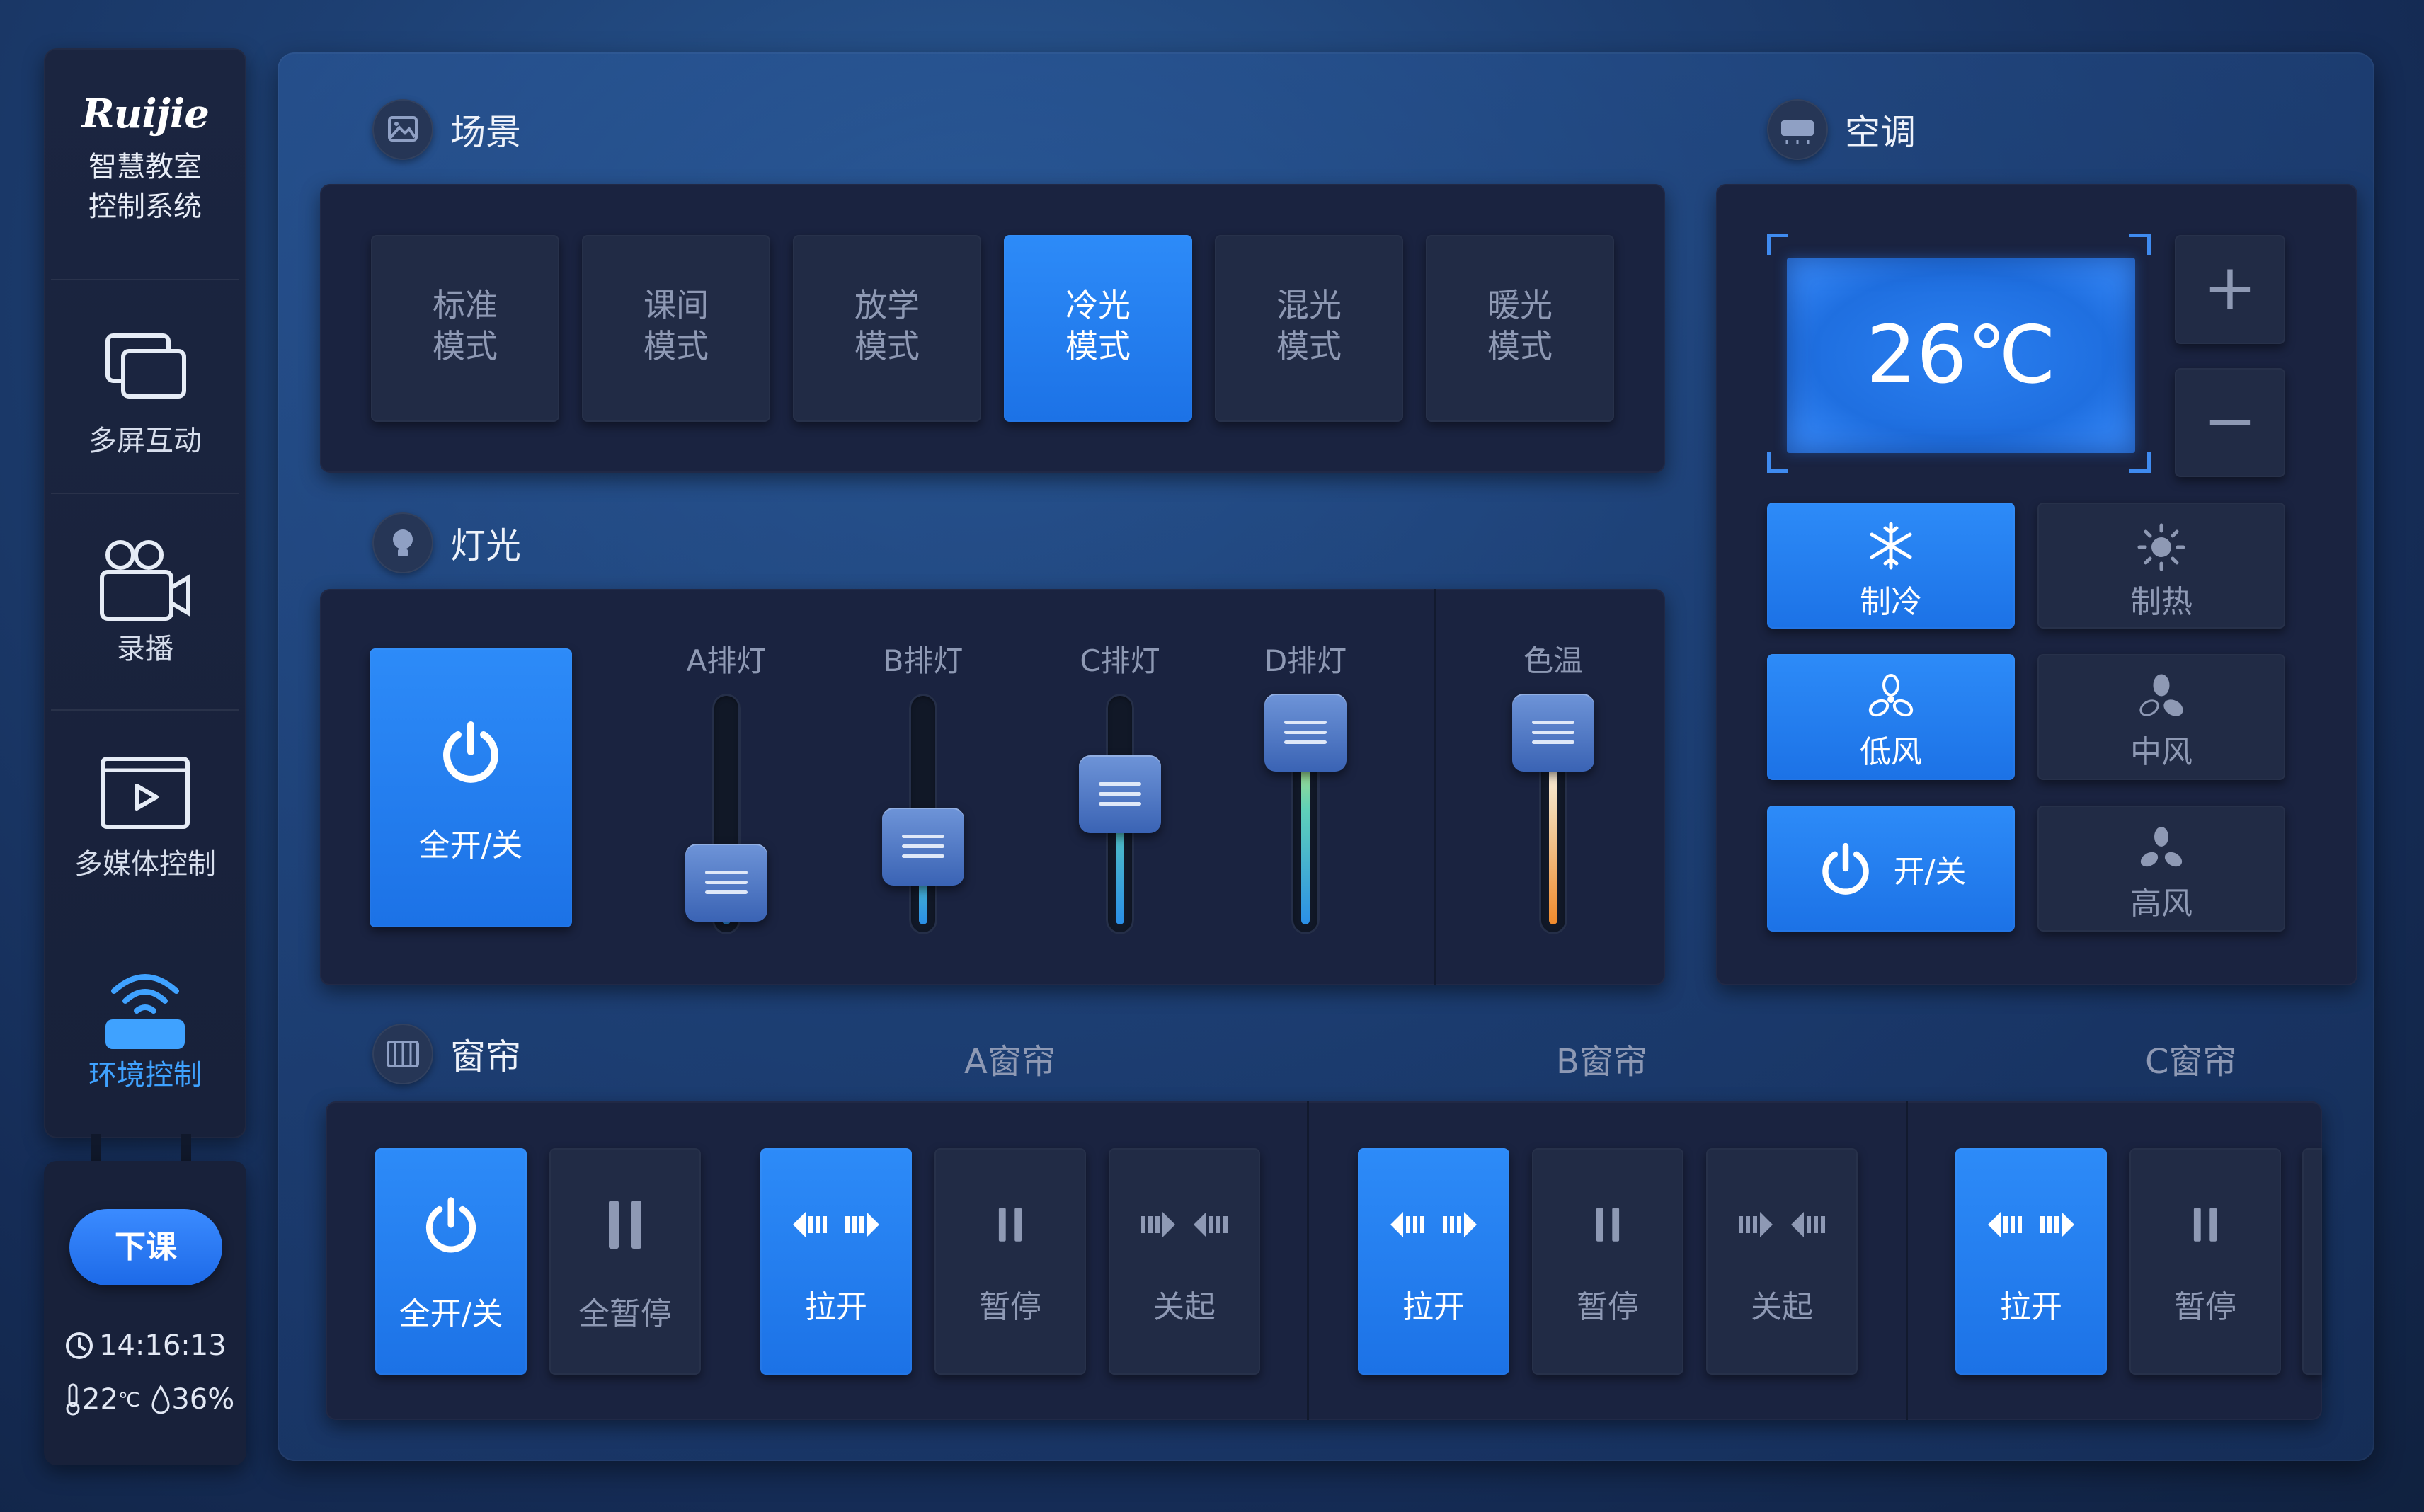 The image size is (2424, 1512). I want to click on fan-speed-label: 低风, so click(1891, 752).